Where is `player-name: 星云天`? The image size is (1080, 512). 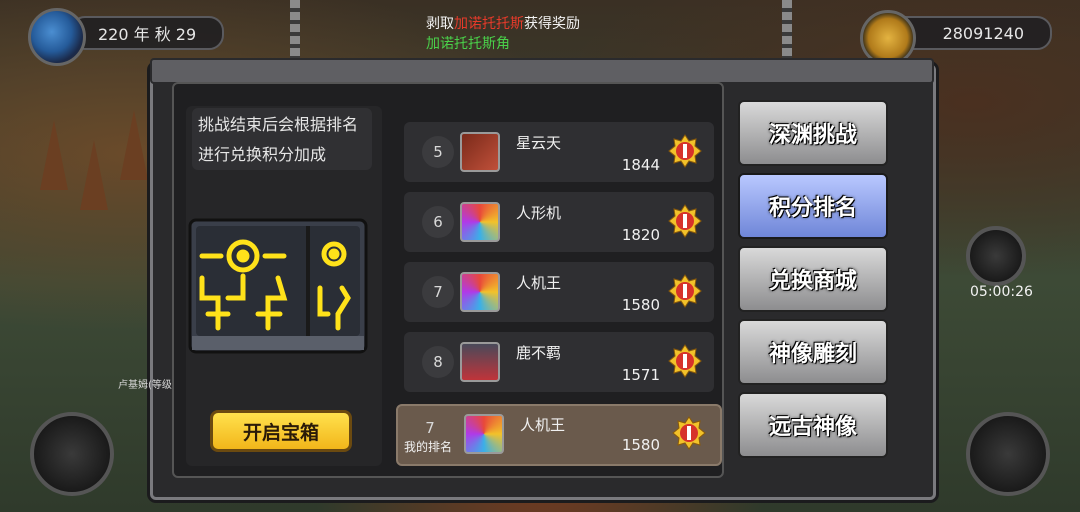 player-name: 星云天 is located at coordinates (539, 143).